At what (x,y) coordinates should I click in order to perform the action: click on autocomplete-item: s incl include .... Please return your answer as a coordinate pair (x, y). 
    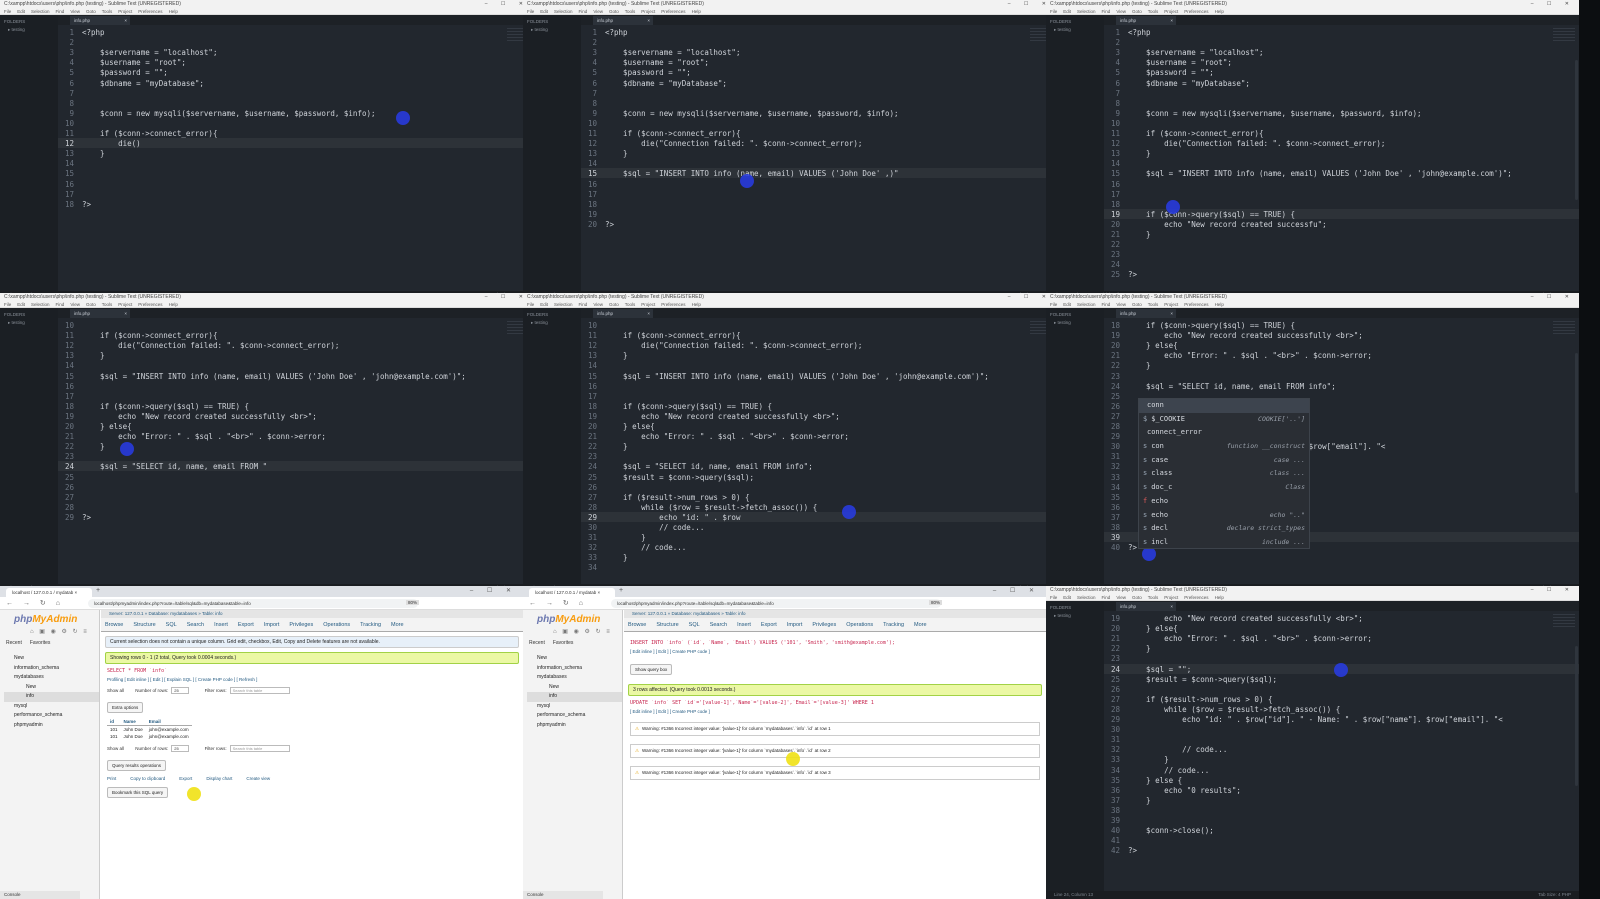
    Looking at the image, I should click on (1224, 543).